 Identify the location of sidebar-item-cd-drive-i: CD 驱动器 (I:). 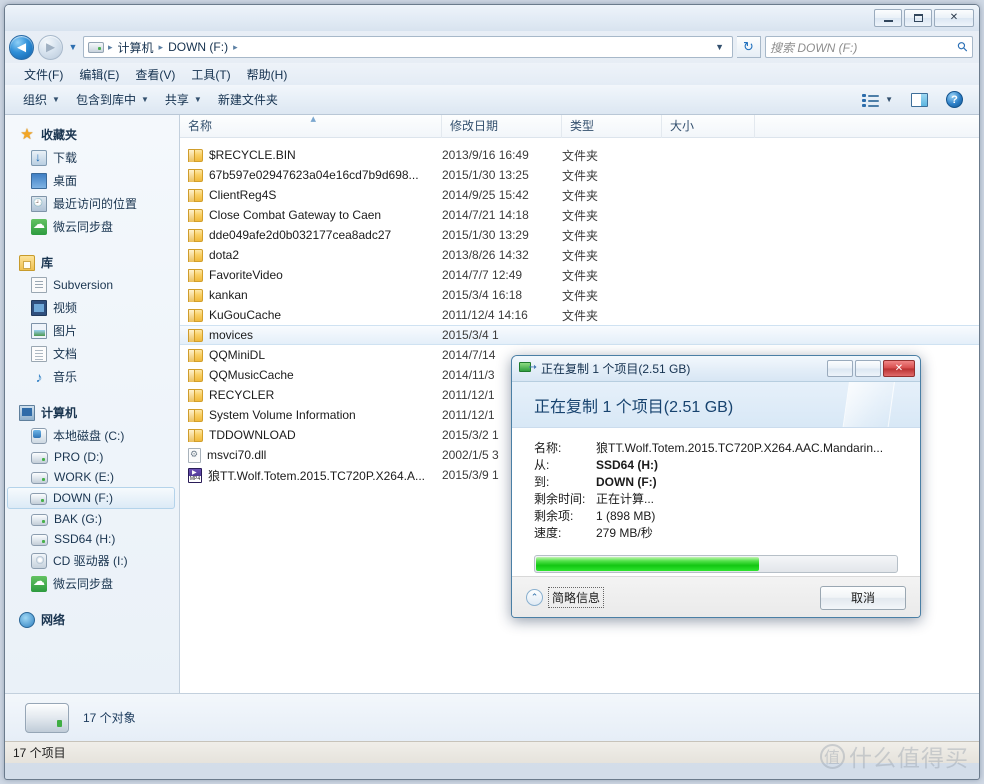
(92, 560).